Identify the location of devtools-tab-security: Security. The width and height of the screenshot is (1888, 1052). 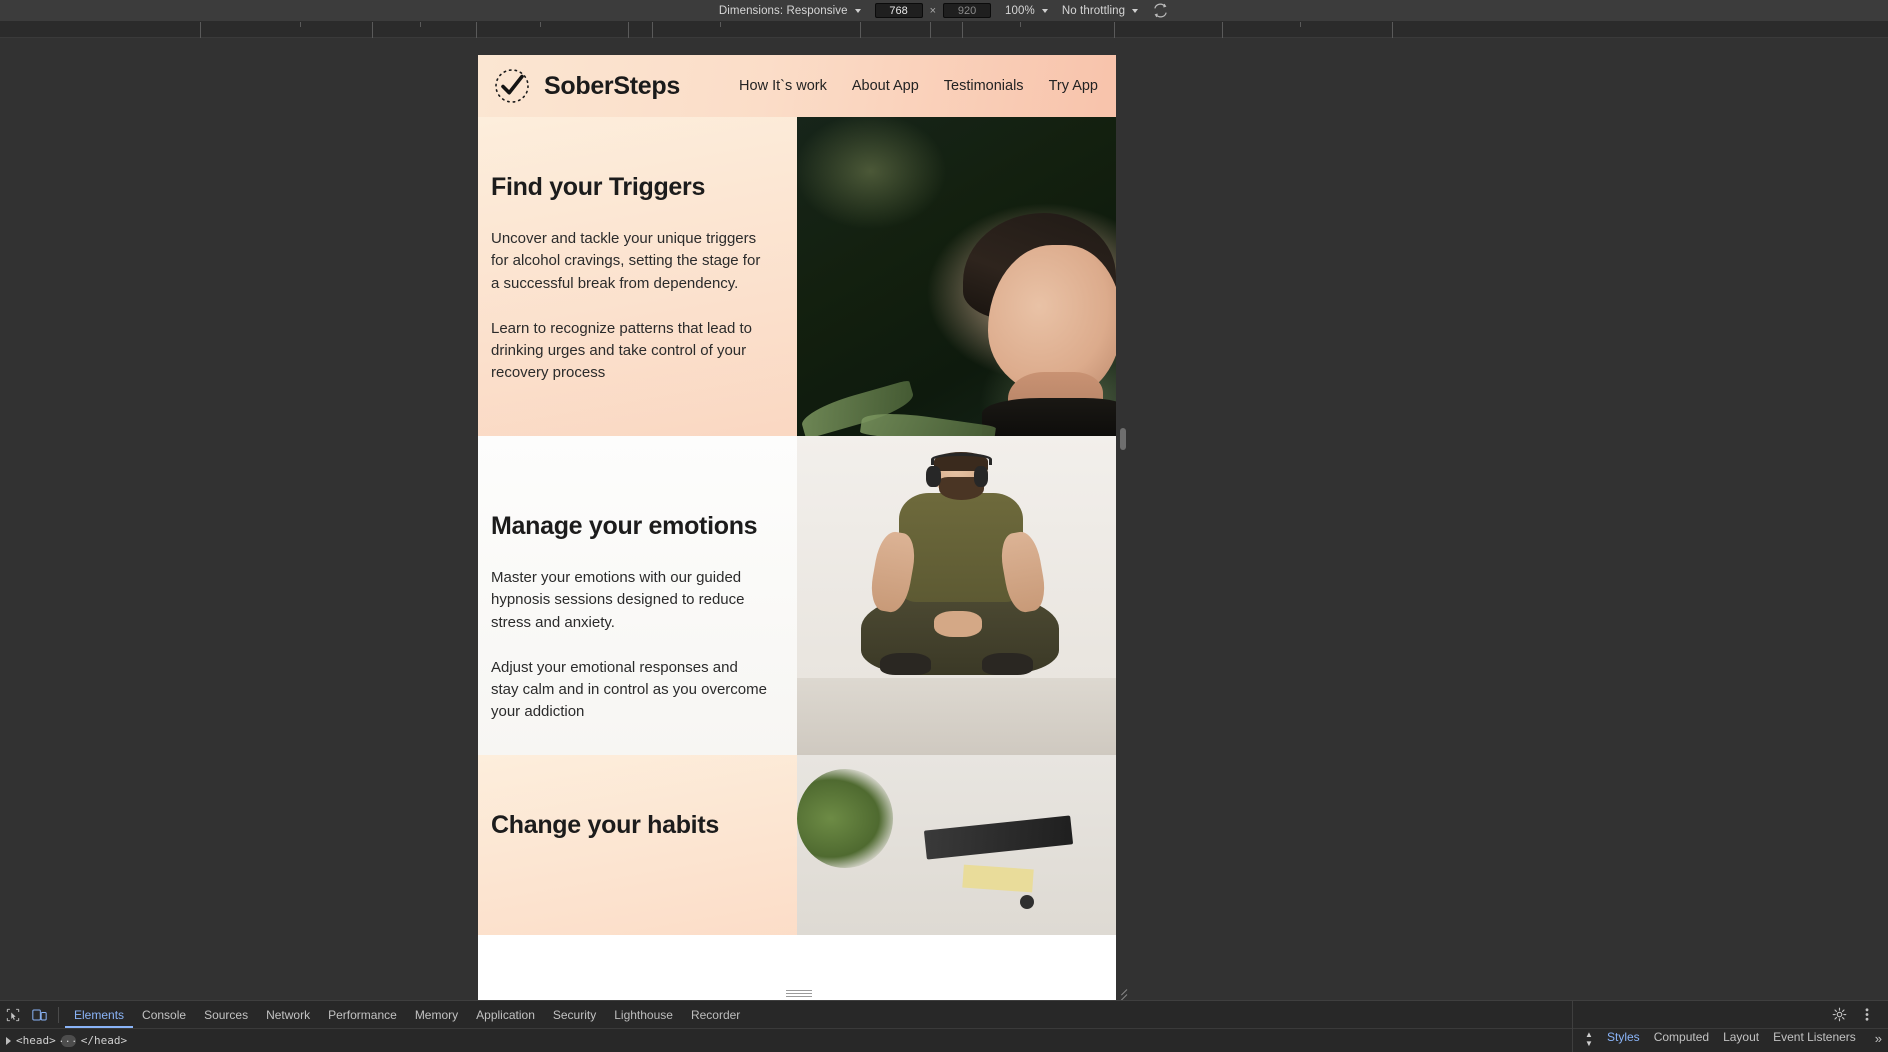
(574, 1015).